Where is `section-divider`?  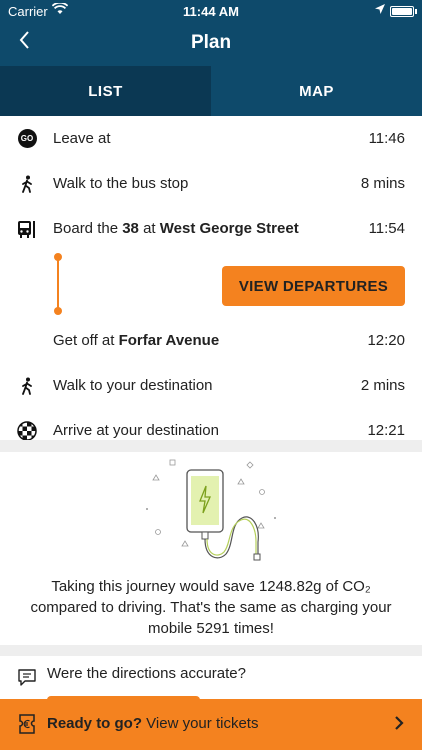
section-divider is located at coordinates (211, 446).